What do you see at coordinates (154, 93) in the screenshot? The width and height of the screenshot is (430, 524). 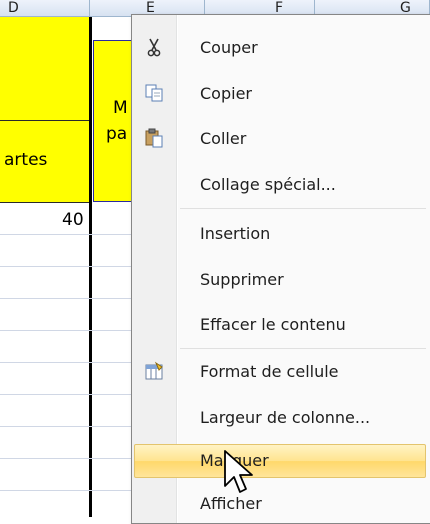 I see `copy-icon` at bounding box center [154, 93].